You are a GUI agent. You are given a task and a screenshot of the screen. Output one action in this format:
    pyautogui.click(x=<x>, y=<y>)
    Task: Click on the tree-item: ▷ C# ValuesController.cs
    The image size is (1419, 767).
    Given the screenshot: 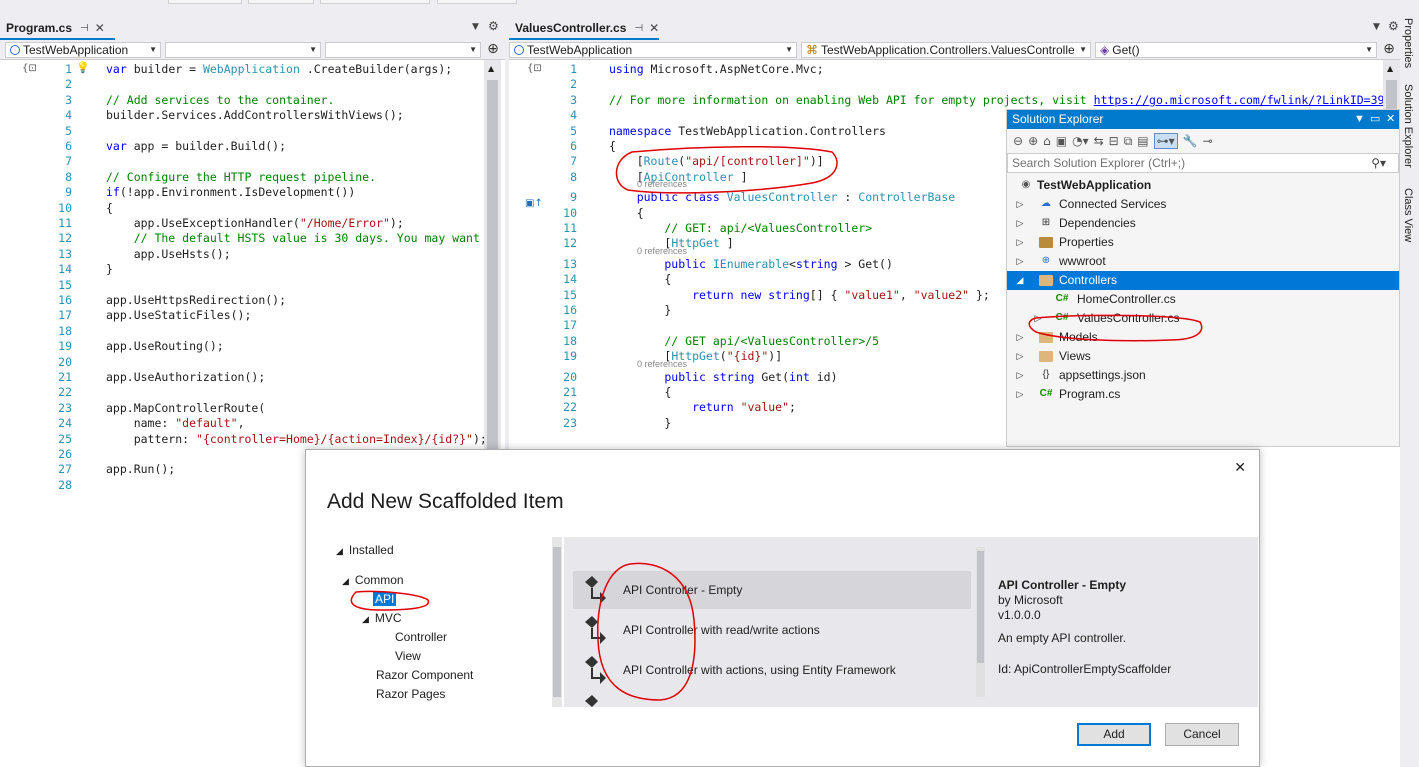 What is the action you would take?
    pyautogui.click(x=1203, y=318)
    